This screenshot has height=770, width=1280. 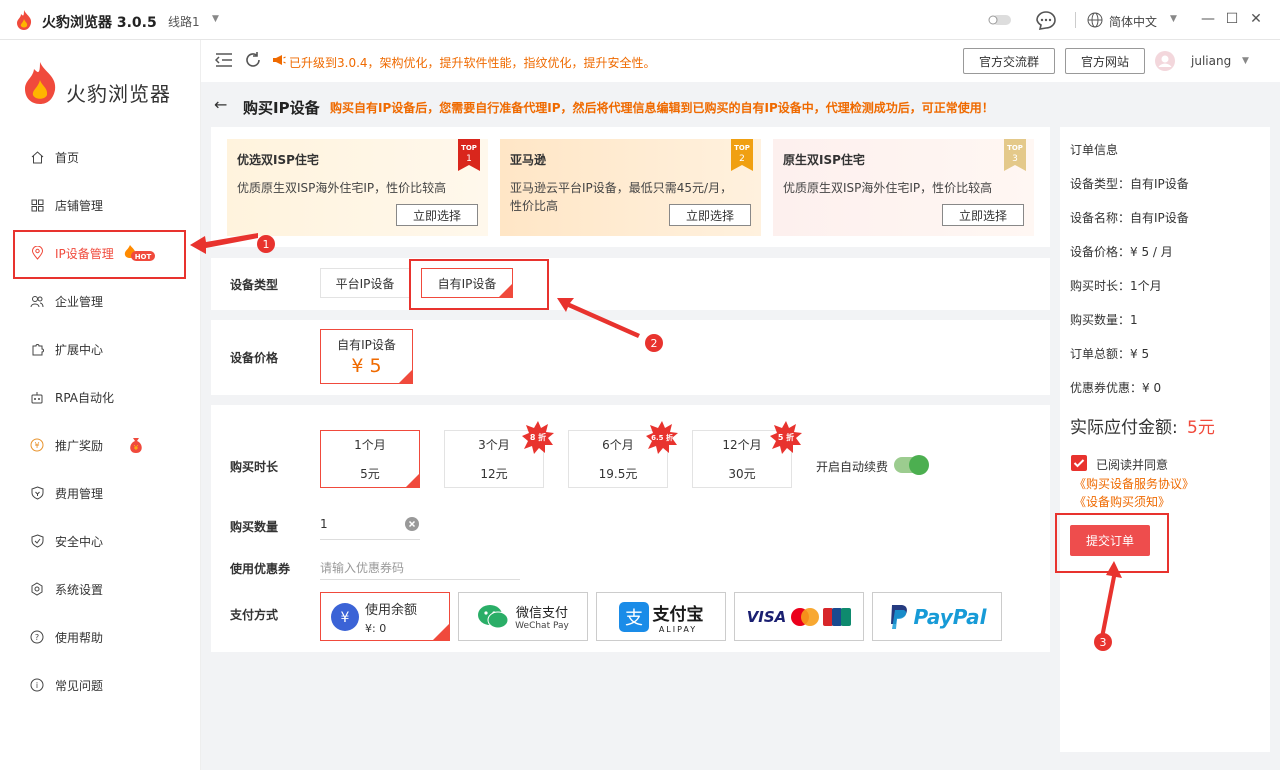 I want to click on sidebar-item-referral: ¥ 推广奖励 ¥, so click(x=100, y=445).